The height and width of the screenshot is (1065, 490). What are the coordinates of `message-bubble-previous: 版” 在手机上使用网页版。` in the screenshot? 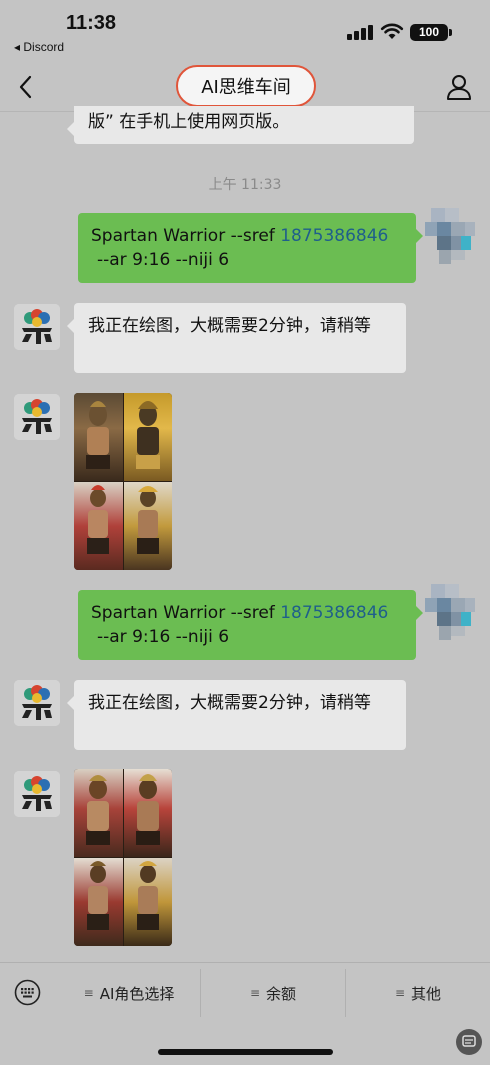 It's located at (240, 125).